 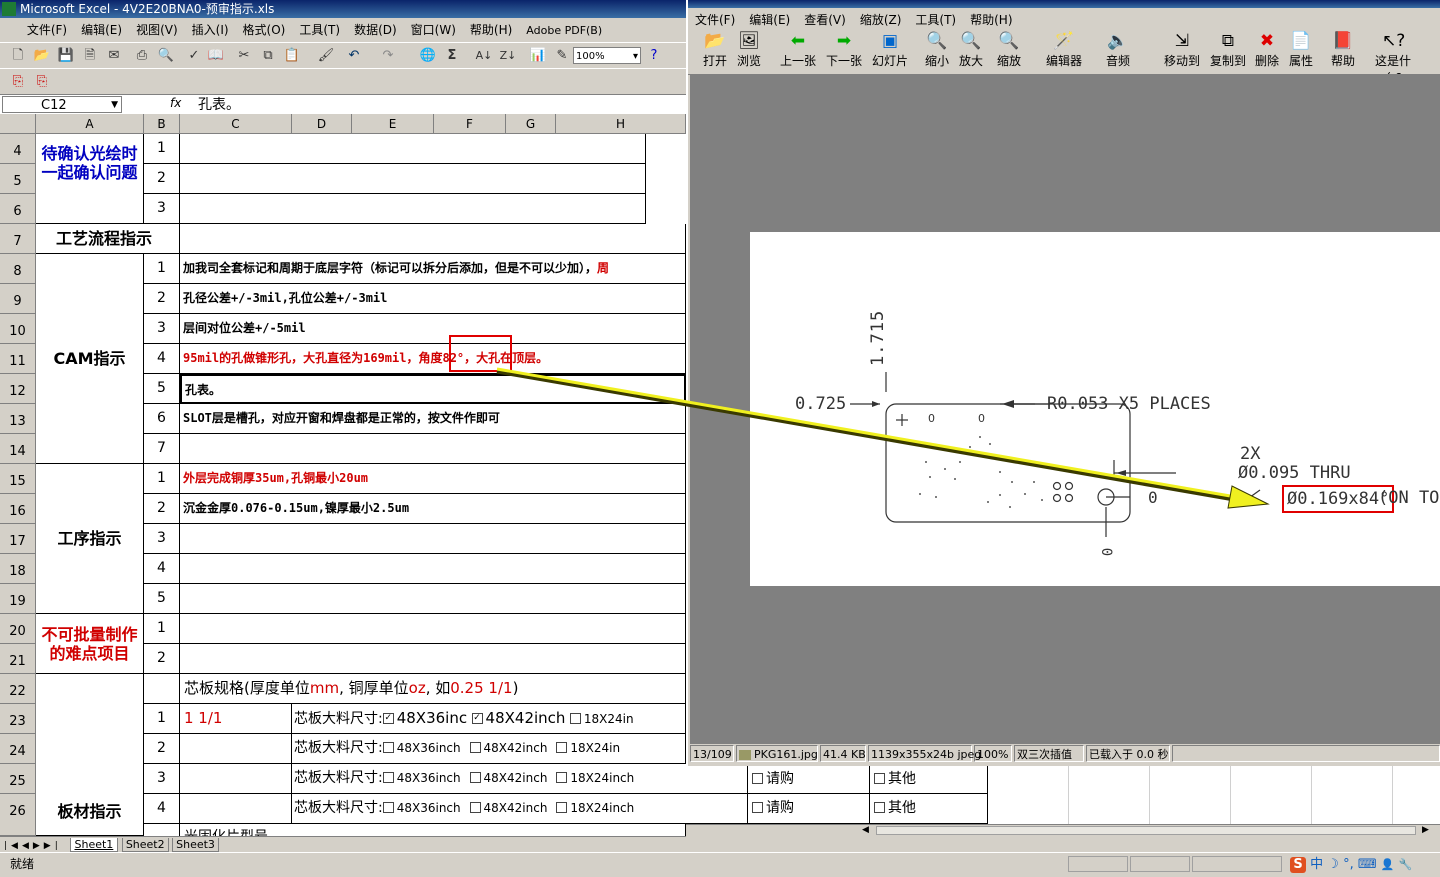 What do you see at coordinates (1146, 830) in the screenshot?
I see `scrollbar-thumb` at bounding box center [1146, 830].